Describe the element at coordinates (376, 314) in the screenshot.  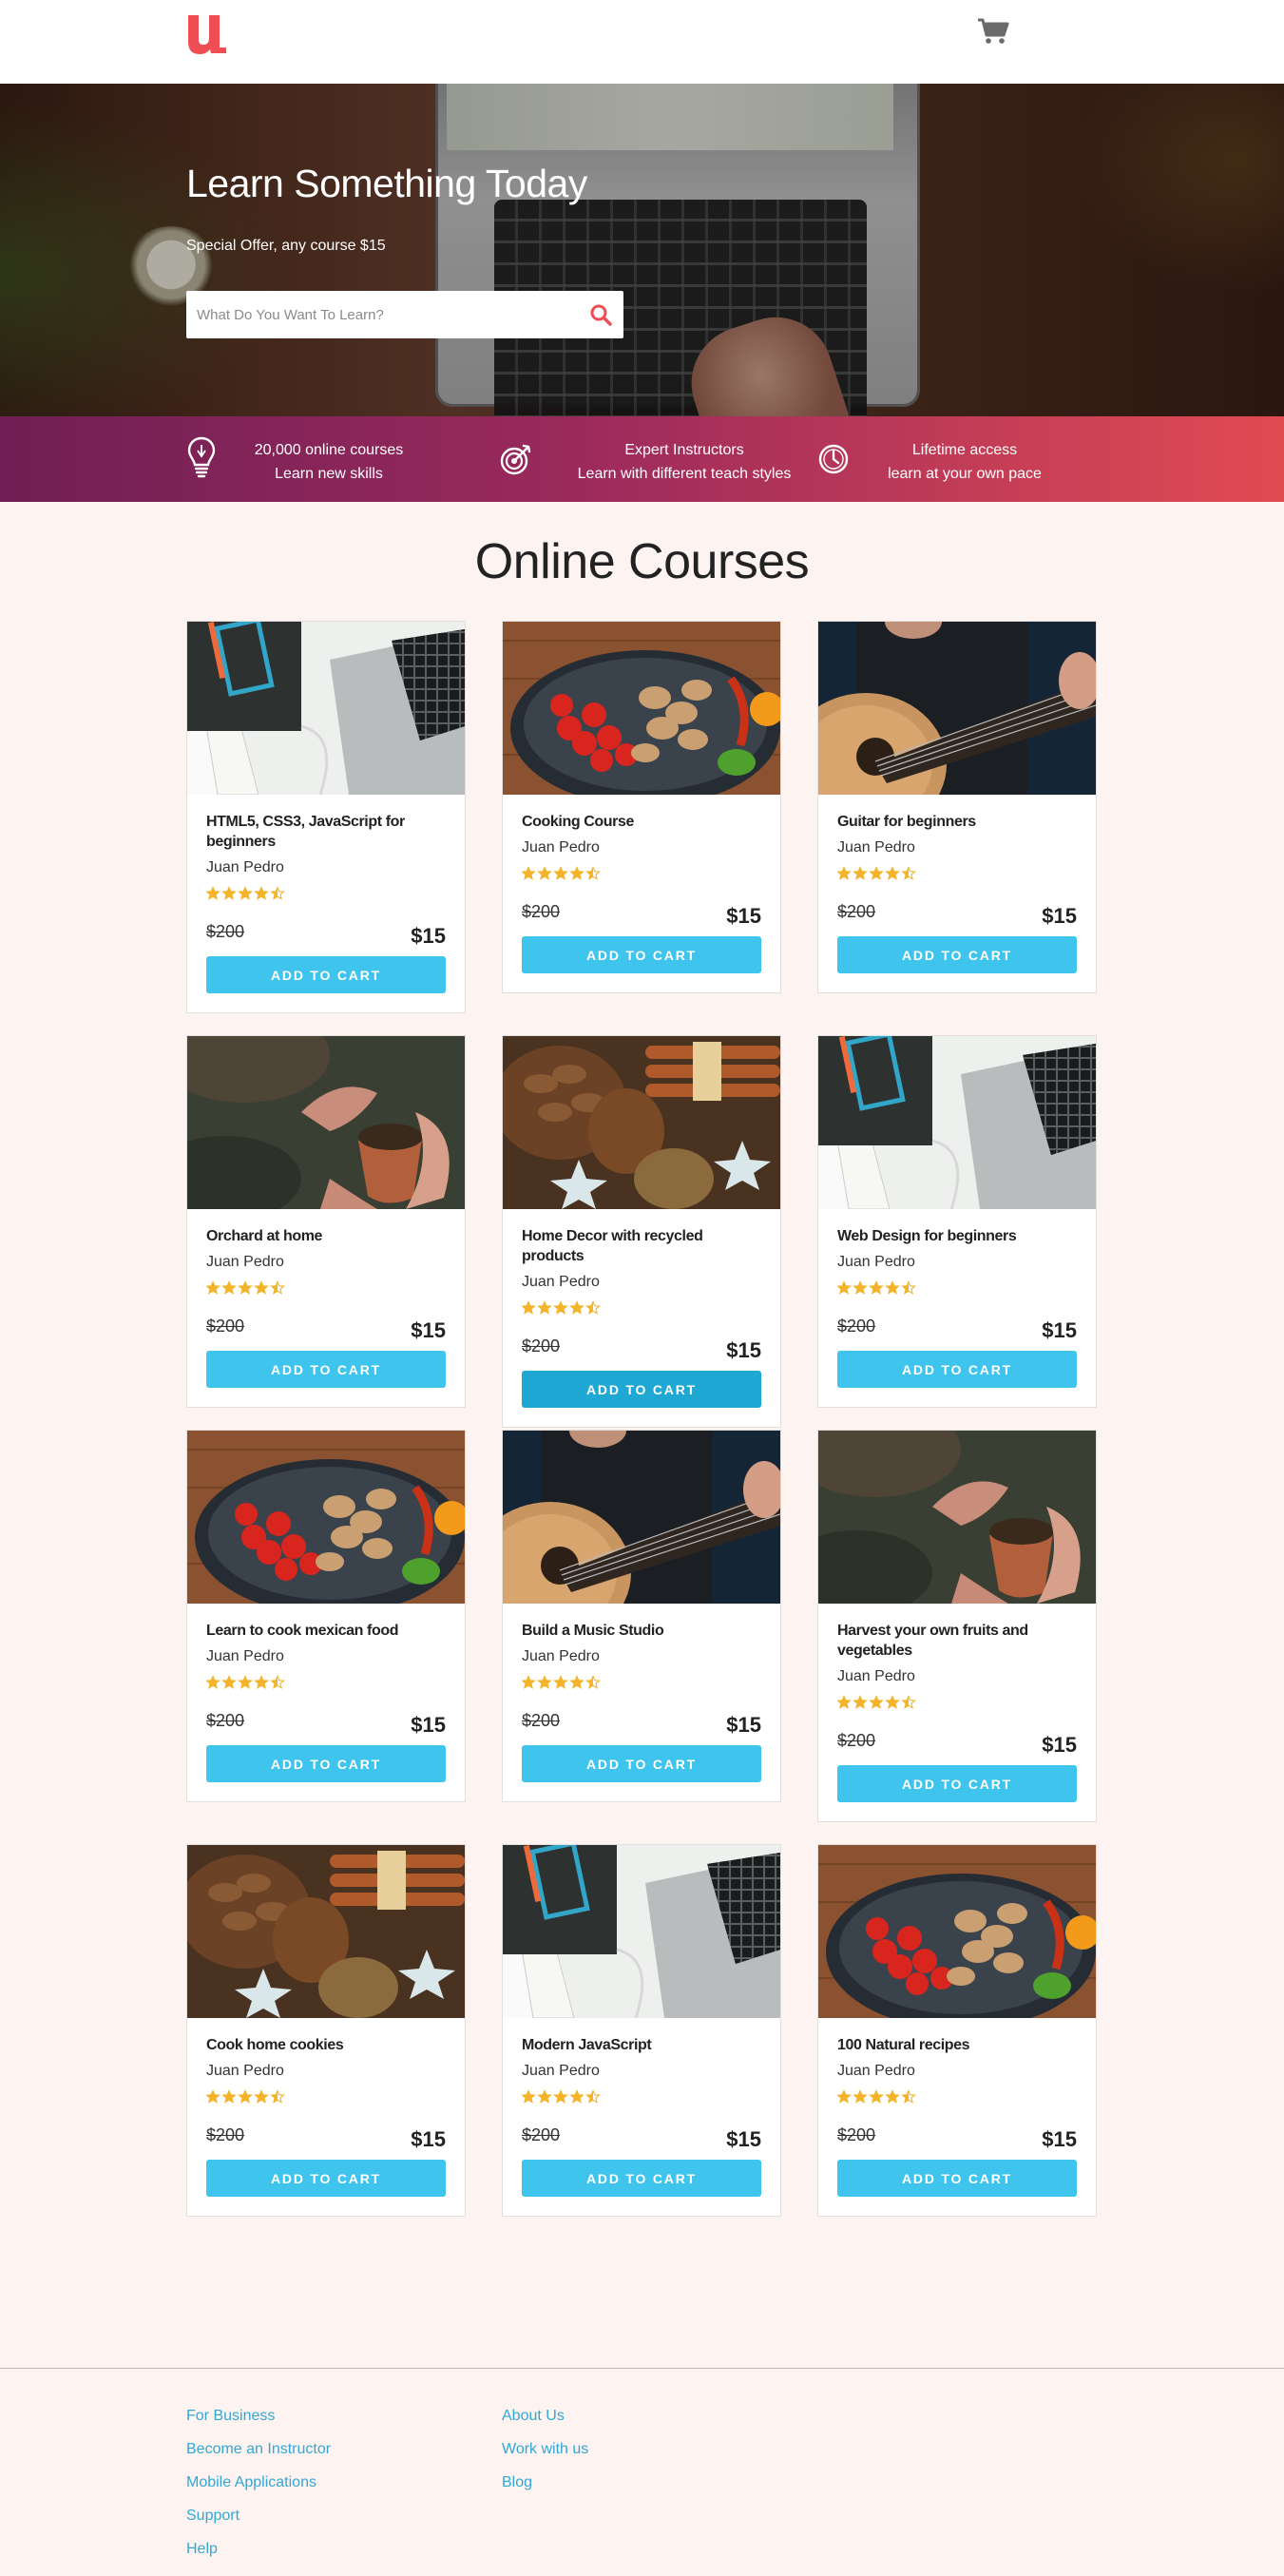
I see `search-input` at that location.